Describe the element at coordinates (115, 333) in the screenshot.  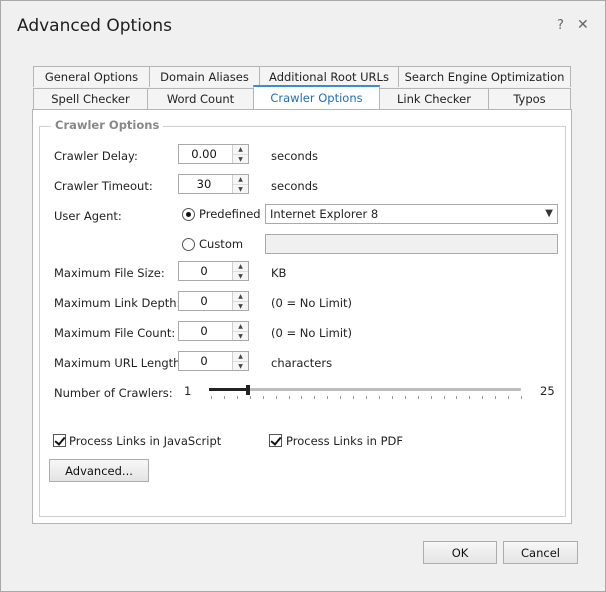
I see `max-file-count-label: Maximum File Count:` at that location.